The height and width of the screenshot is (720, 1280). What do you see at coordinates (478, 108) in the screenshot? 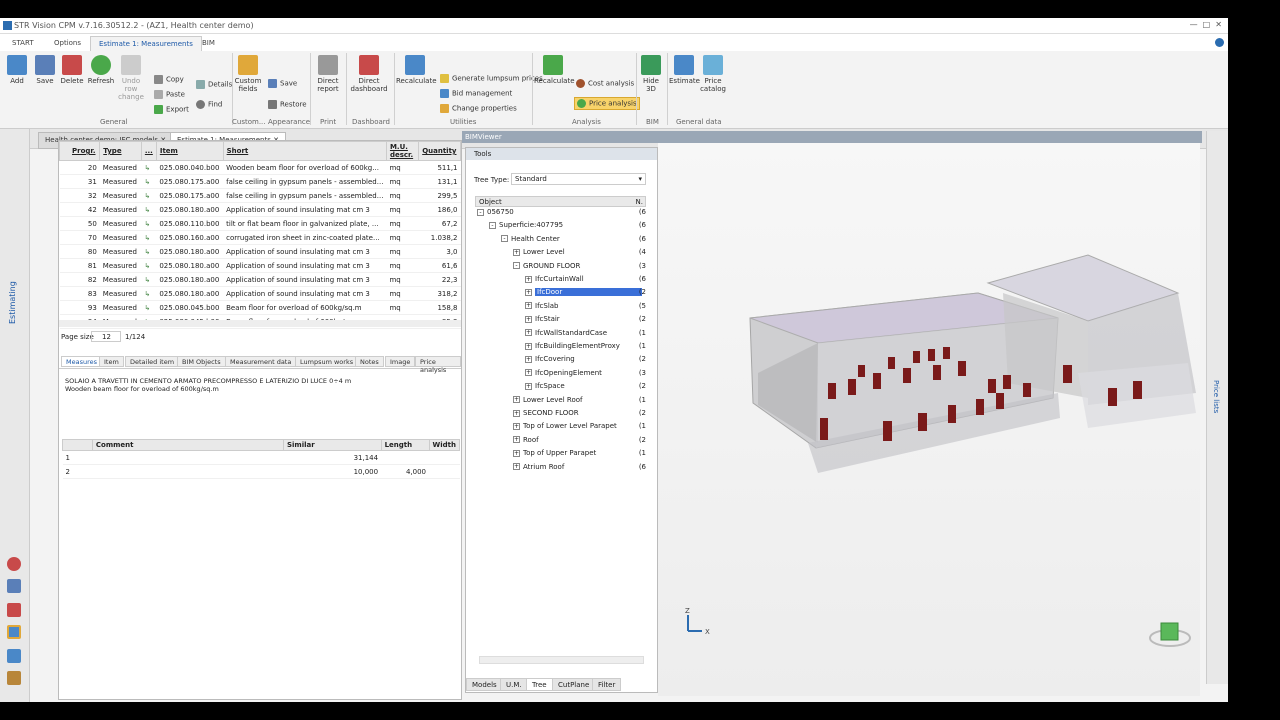
I see `change-properties-button: Change properties` at bounding box center [478, 108].